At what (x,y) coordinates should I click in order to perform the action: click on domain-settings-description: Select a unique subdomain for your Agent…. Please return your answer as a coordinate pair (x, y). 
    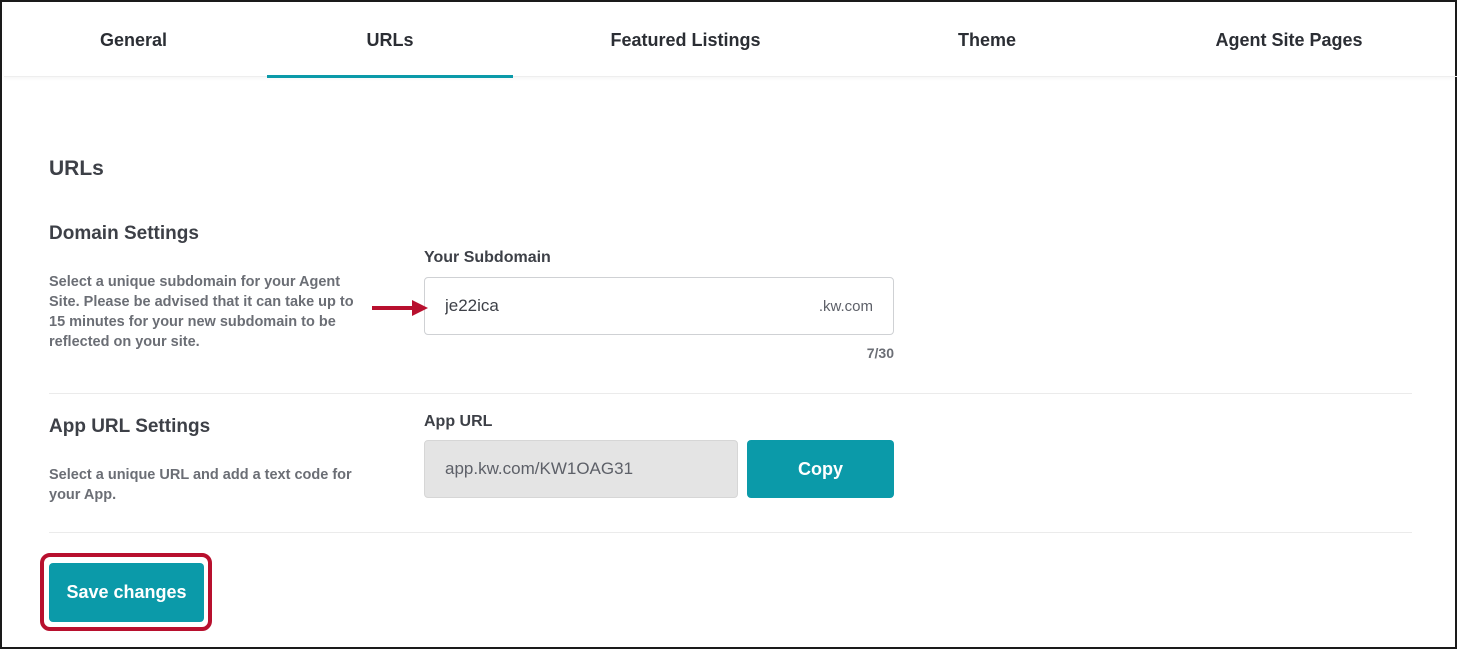
    Looking at the image, I should click on (201, 312).